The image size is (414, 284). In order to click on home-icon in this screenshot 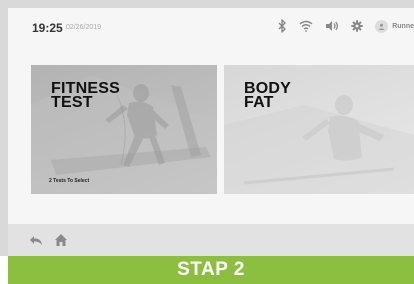, I will do `click(61, 240)`.